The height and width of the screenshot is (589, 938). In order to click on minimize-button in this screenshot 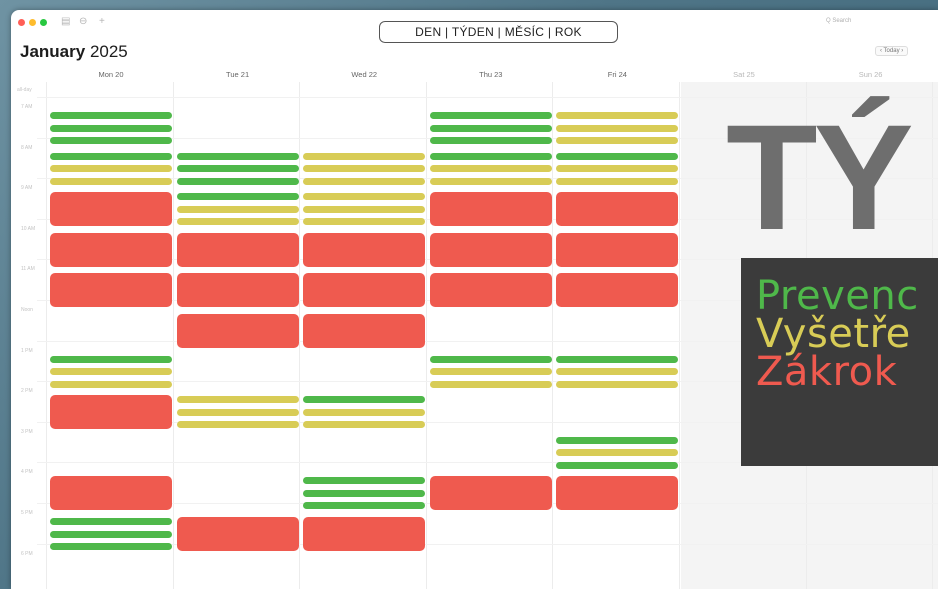, I will do `click(32, 22)`.